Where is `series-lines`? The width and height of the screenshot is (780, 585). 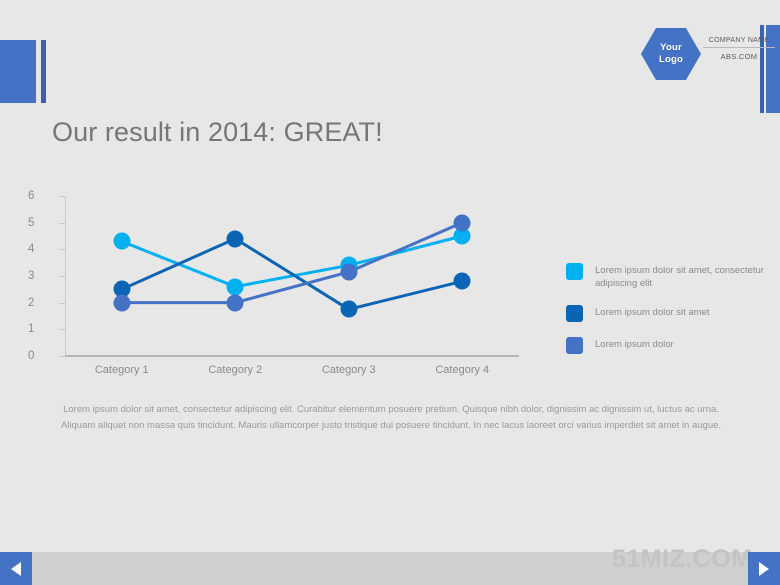
series-lines is located at coordinates (292, 266).